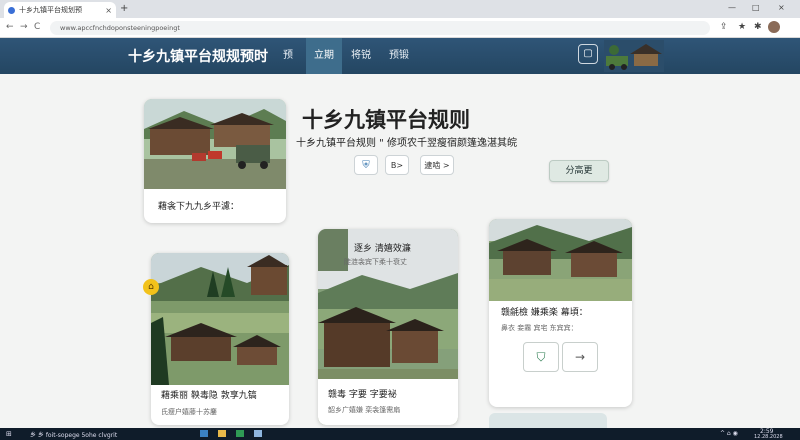 Image resolution: width=800 pixels, height=440 pixels. Describe the element at coordinates (375, 262) in the screenshot. I see `card-3-subtitle: 陡涟衾宾下柔十衰丈` at that location.